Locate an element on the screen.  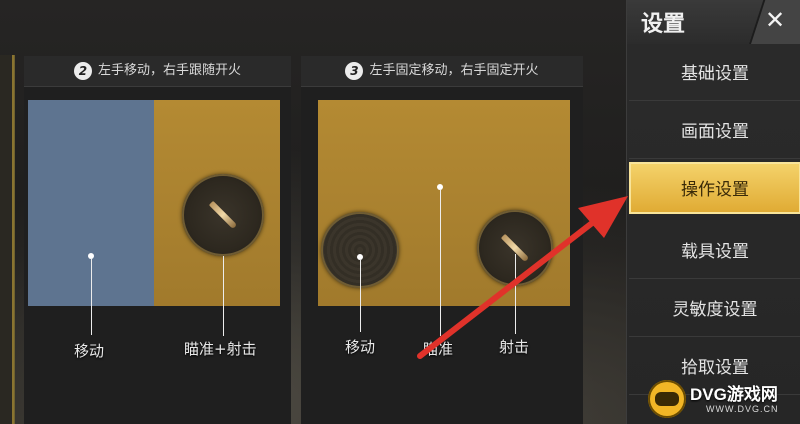
gamepad-icon is located at coordinates (667, 399).